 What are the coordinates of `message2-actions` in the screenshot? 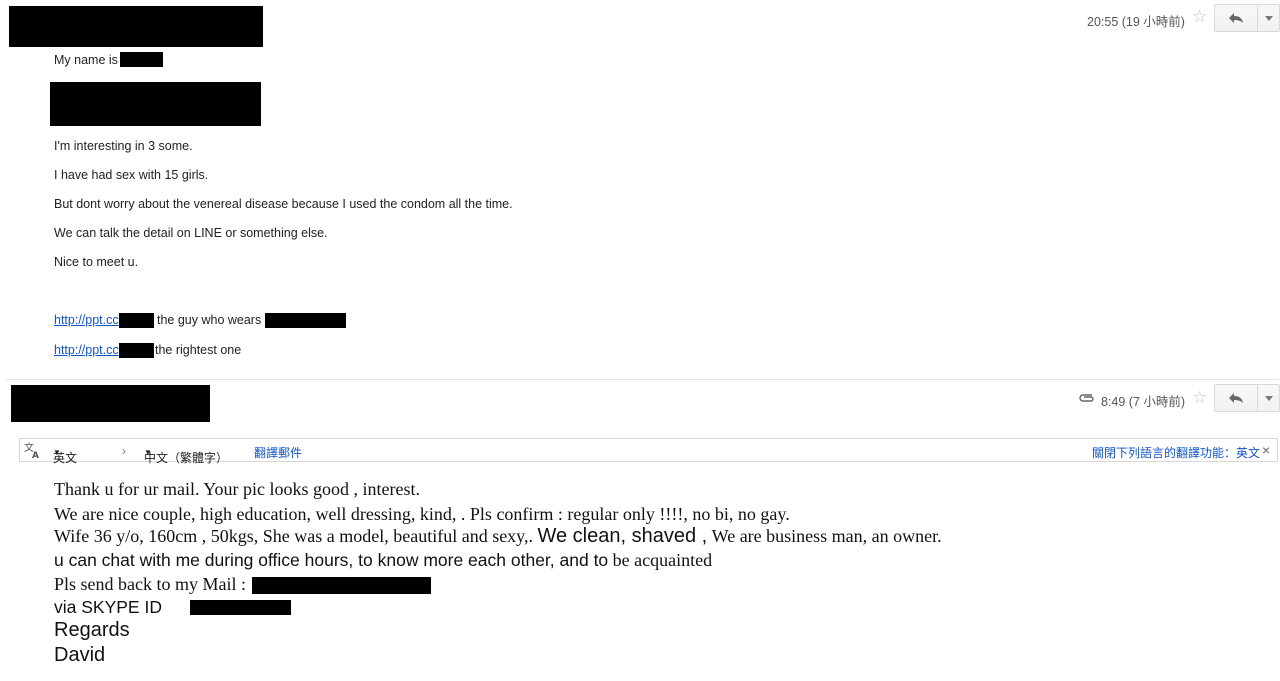 It's located at (1247, 398).